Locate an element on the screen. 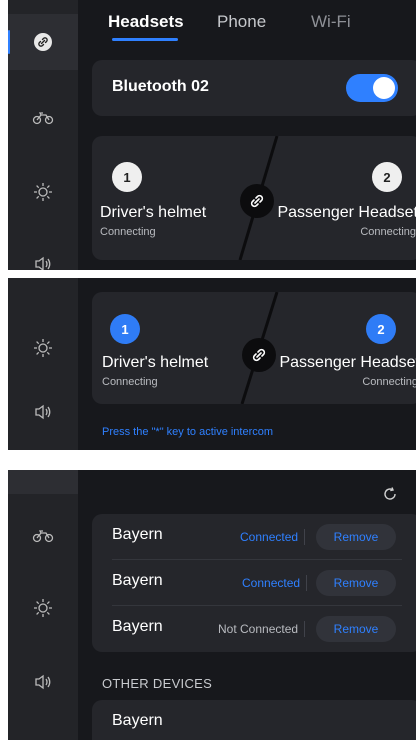 The height and width of the screenshot is (740, 416). link-icon is located at coordinates (43, 42).